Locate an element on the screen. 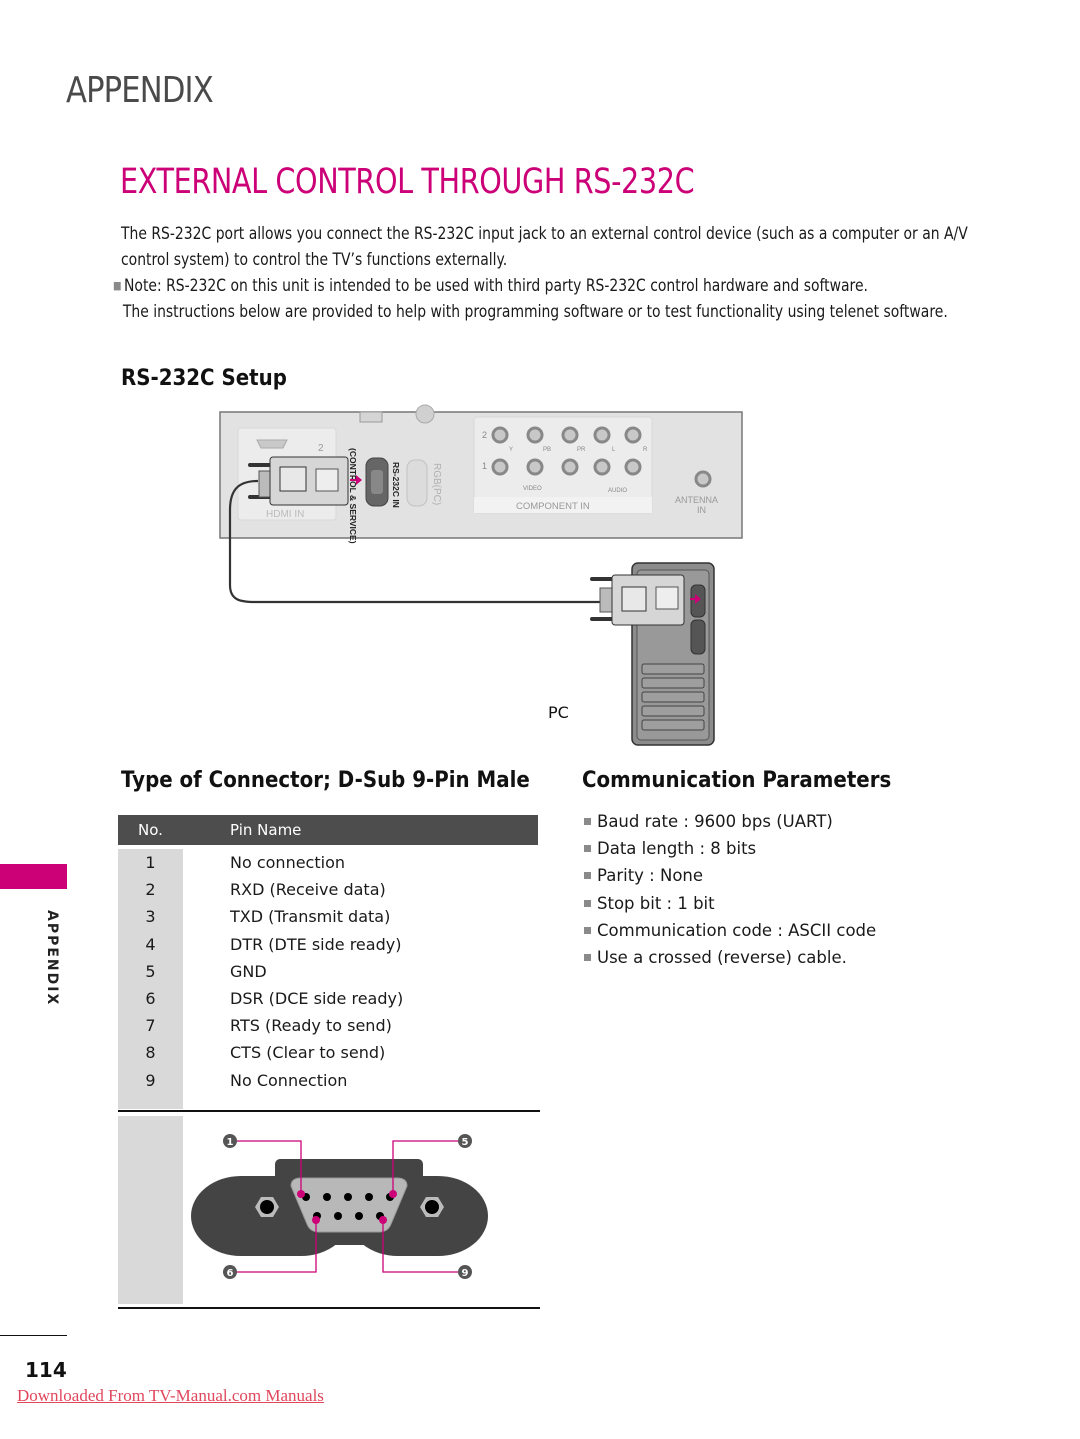  pin-name: TXD (Transmit data) is located at coordinates (310, 917).